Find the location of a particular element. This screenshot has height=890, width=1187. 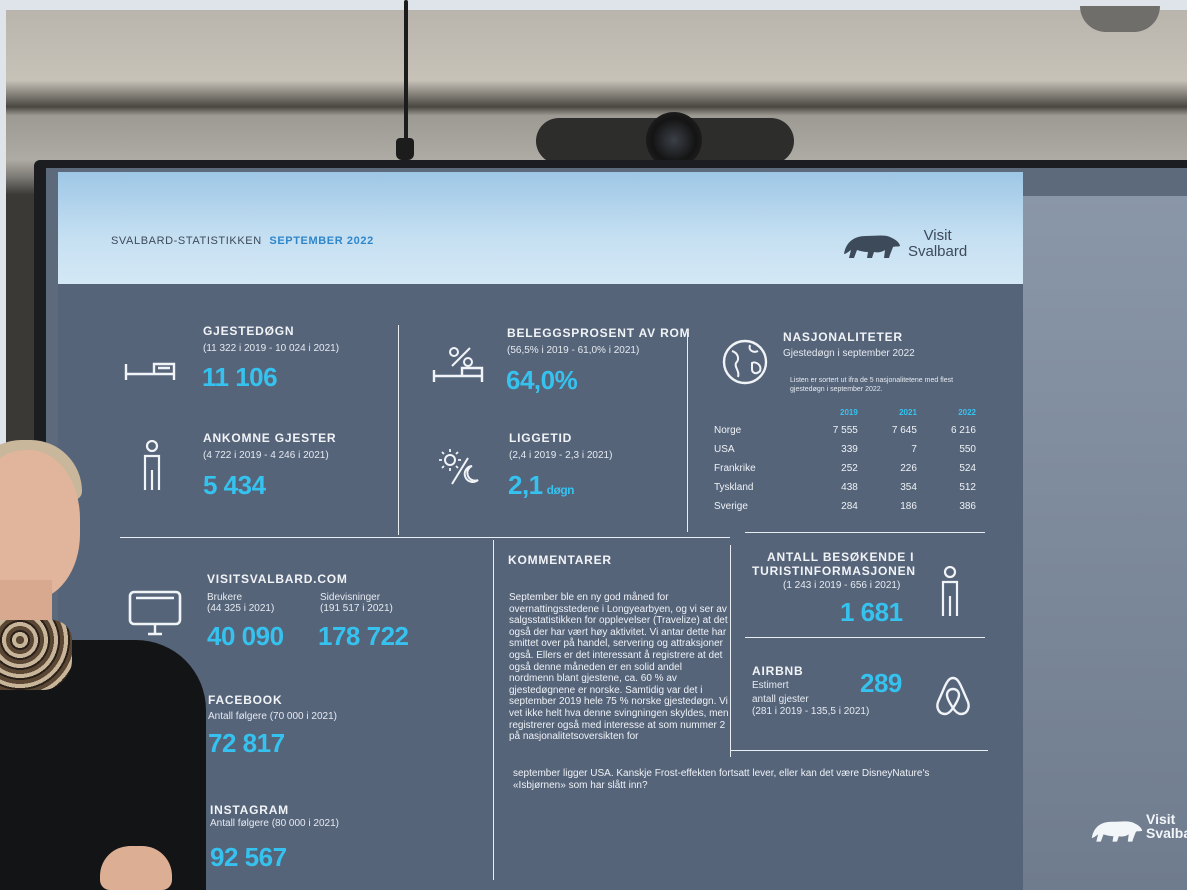

value-2019: 252 is located at coordinates (849, 468).